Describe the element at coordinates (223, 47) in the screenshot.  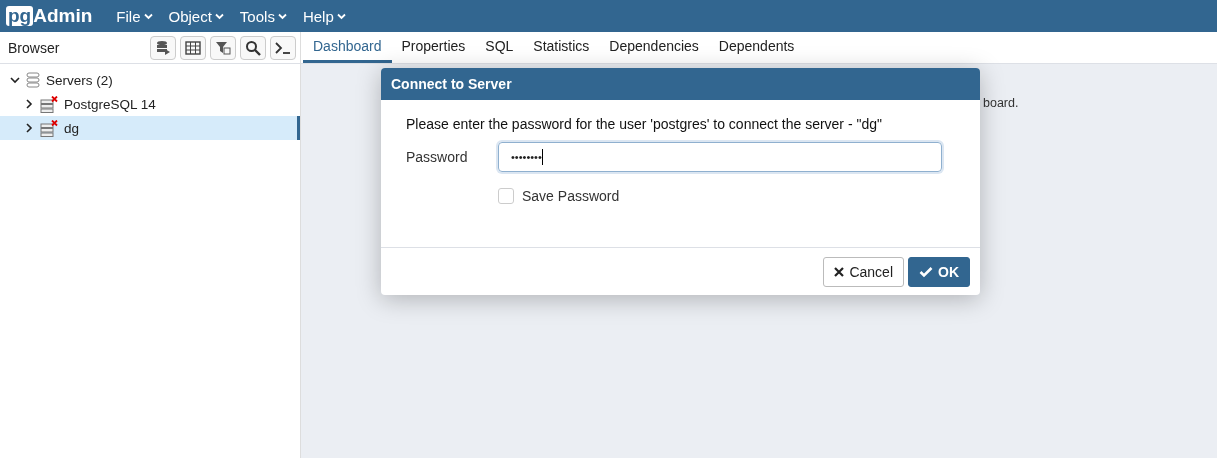
I see `filter-icon` at that location.